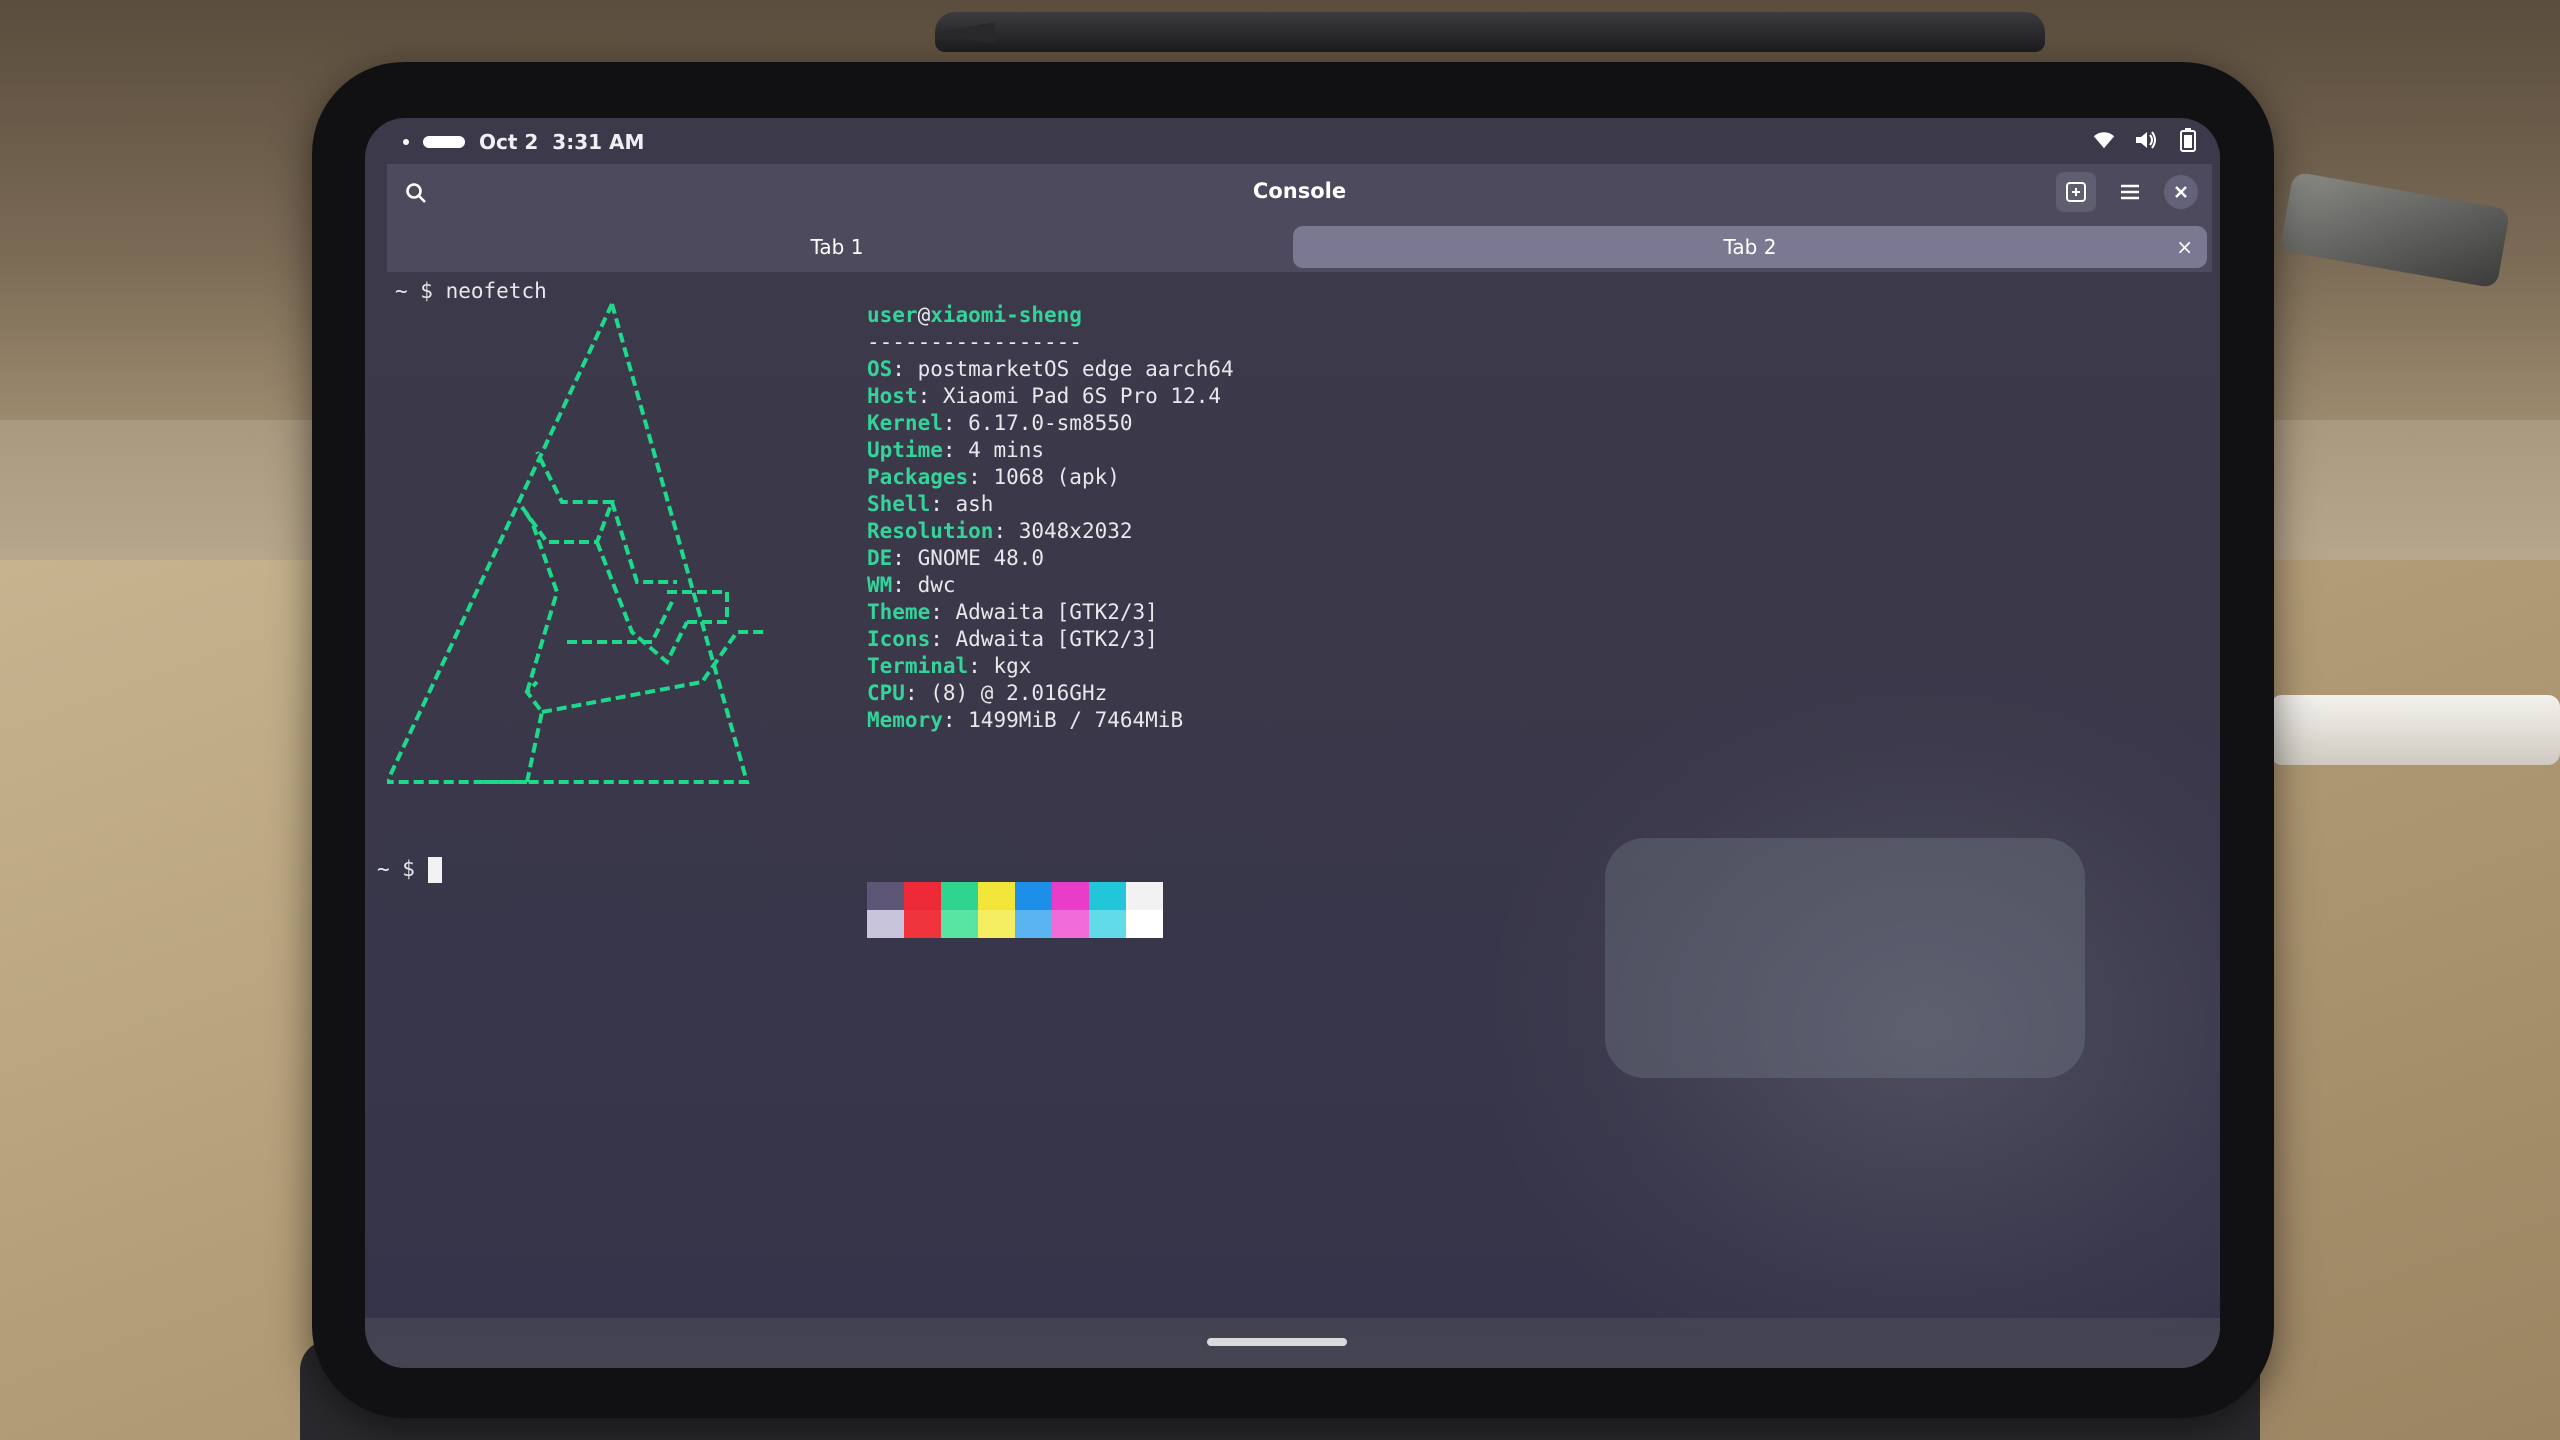 Image resolution: width=2560 pixels, height=1440 pixels. I want to click on text-cursor, so click(434, 870).